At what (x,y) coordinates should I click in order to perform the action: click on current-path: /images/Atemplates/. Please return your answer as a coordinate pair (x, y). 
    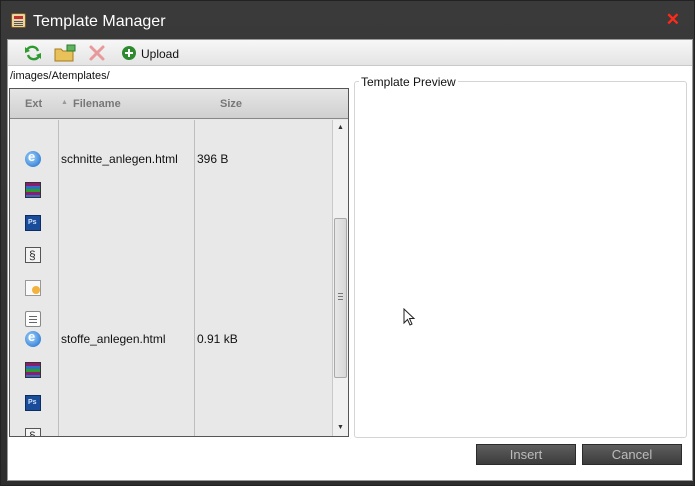
    Looking at the image, I should click on (60, 76).